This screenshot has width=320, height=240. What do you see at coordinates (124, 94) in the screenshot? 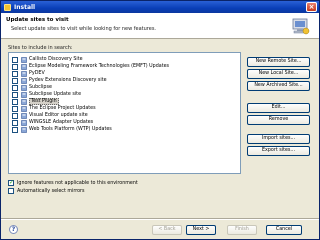
I see `site-row: Subclipse Update site` at bounding box center [124, 94].